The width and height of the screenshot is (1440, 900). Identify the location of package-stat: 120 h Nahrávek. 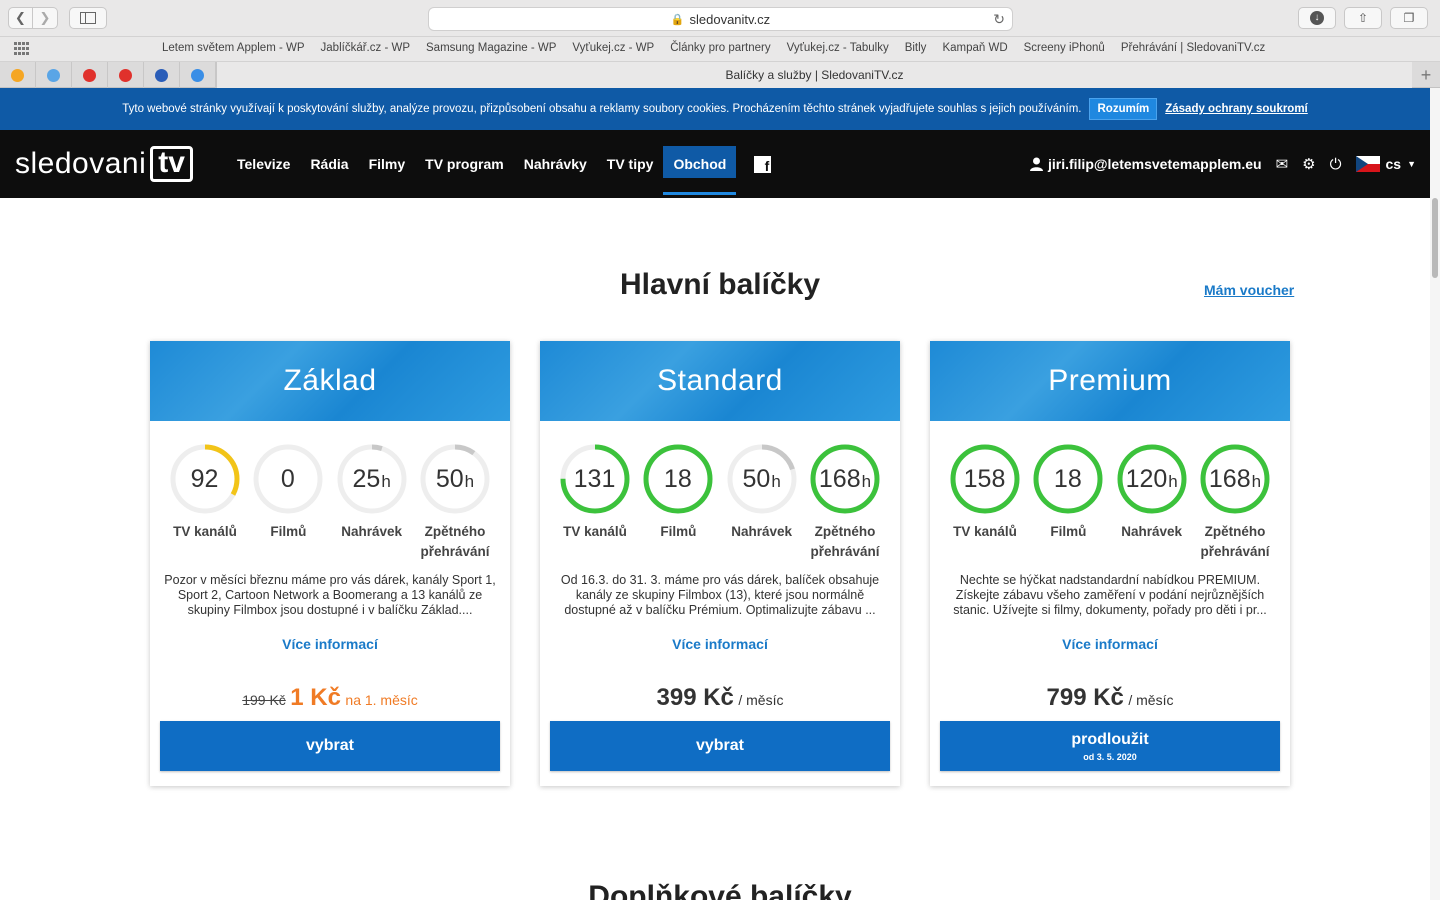
(1152, 503).